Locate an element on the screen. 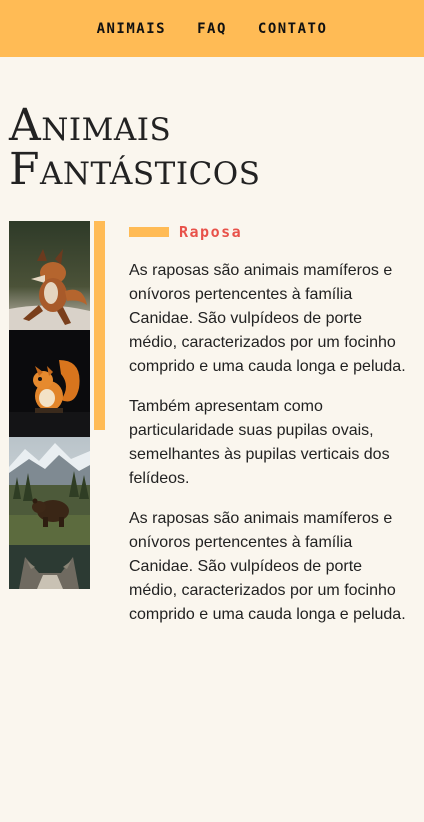  accent-bar is located at coordinates (99, 325).